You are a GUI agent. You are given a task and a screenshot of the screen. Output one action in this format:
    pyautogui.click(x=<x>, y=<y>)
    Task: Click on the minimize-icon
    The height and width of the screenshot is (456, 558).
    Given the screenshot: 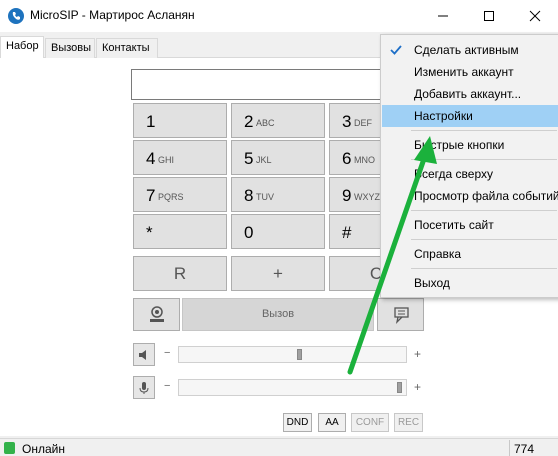 What is the action you would take?
    pyautogui.click(x=443, y=16)
    